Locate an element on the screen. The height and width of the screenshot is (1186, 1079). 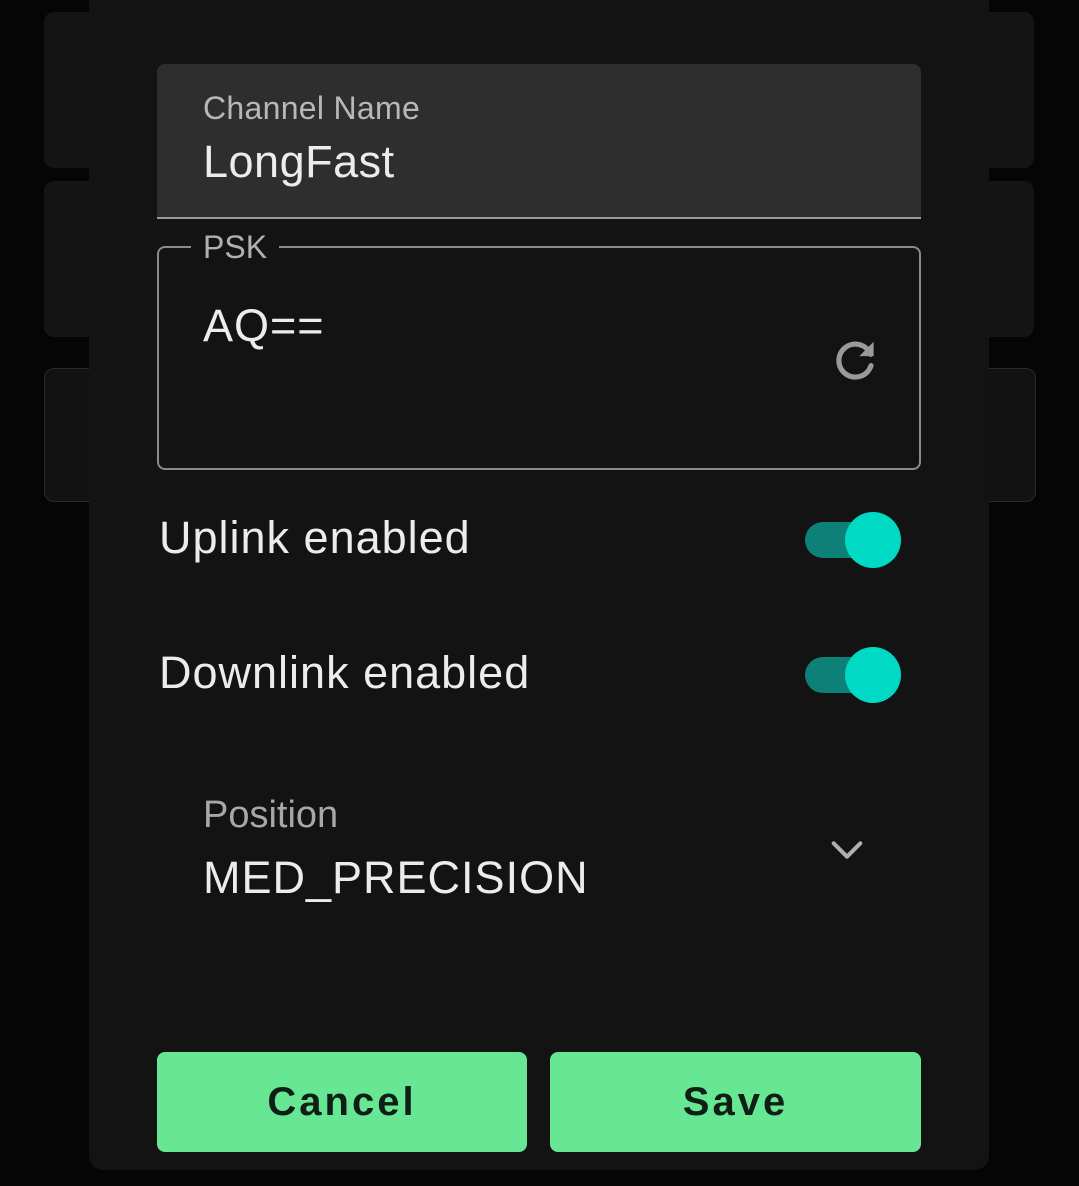
uplink-switch-thumb is located at coordinates (873, 540).